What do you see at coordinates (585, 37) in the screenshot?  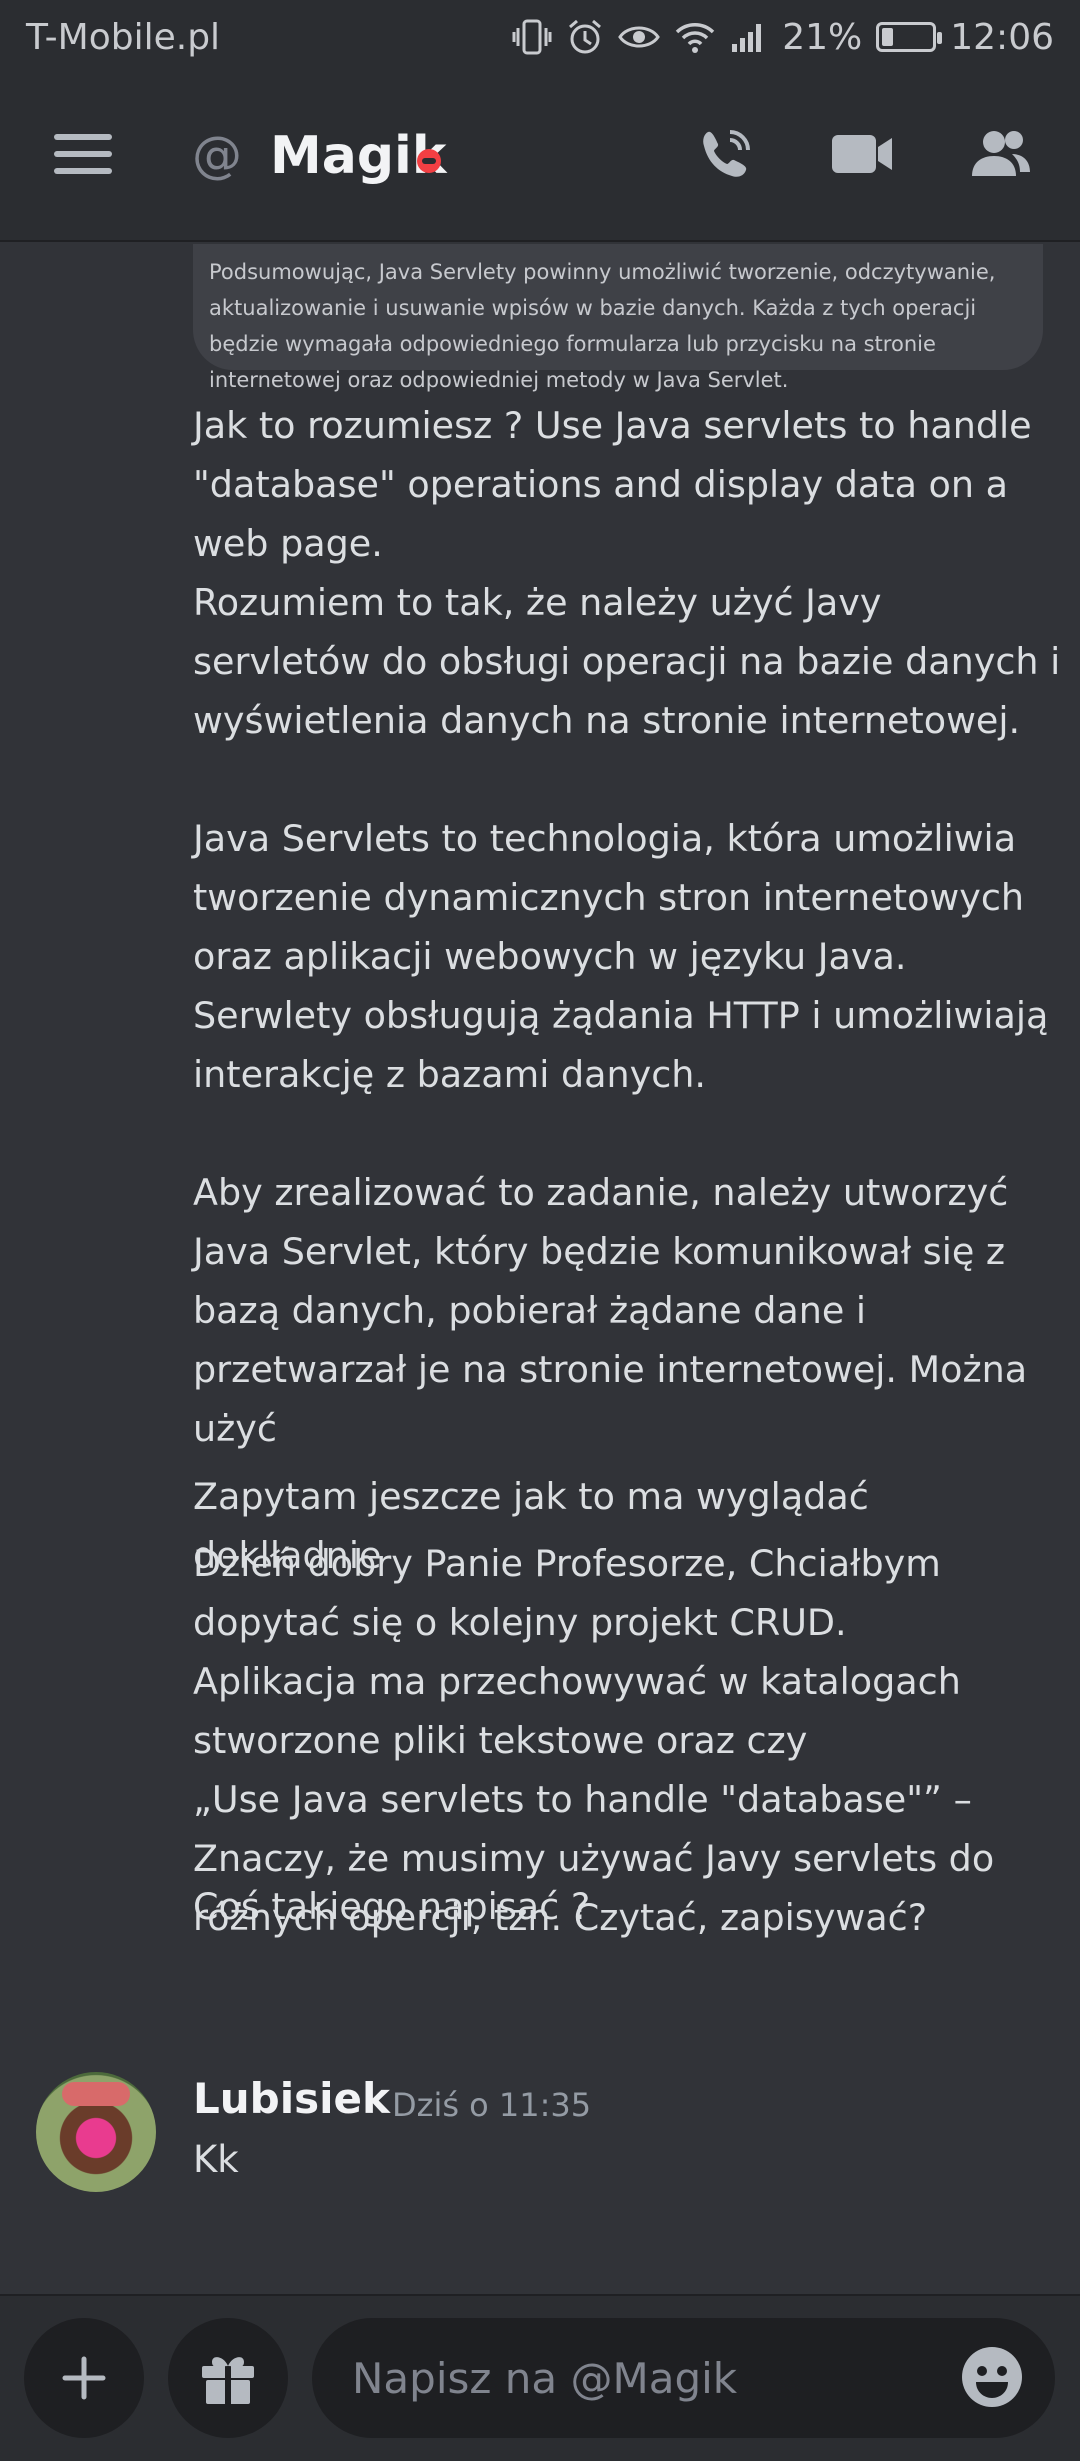 I see `alarm-icon` at bounding box center [585, 37].